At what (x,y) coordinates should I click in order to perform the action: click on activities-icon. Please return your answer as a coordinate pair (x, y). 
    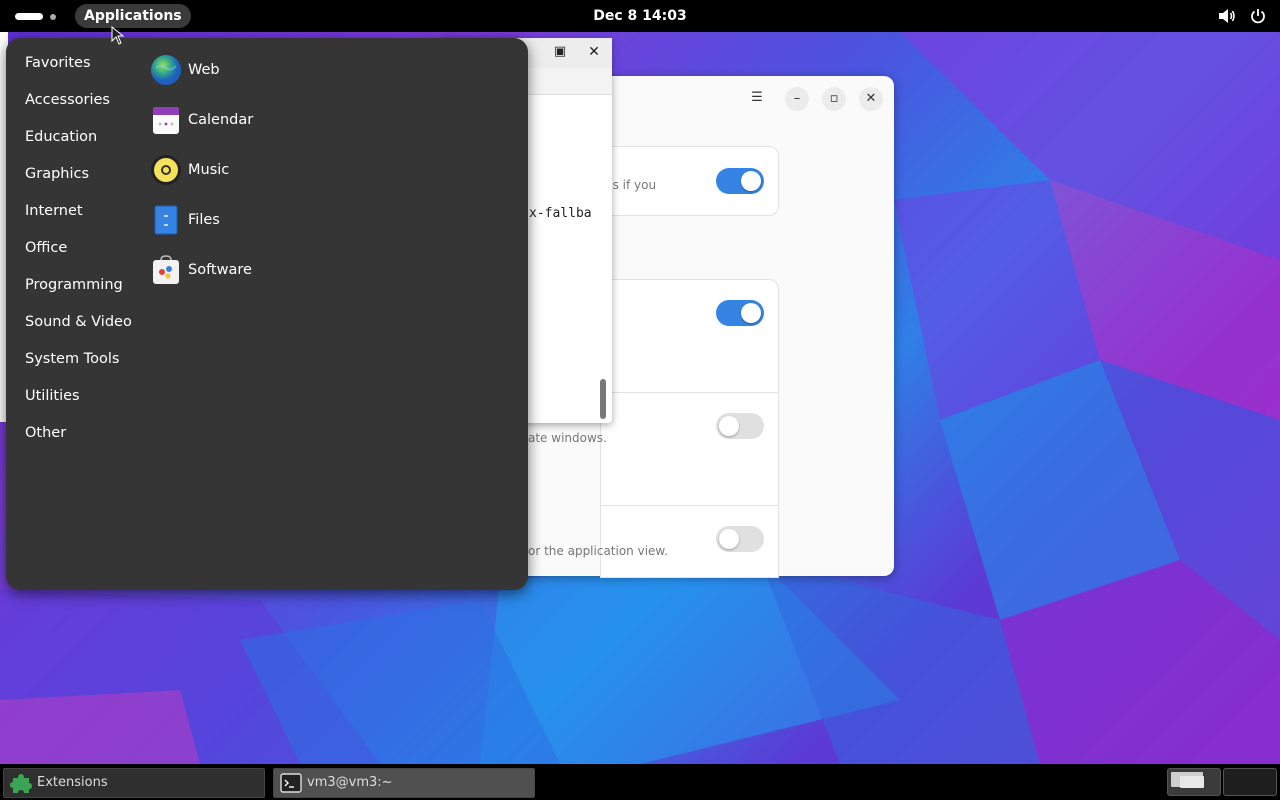
    Looking at the image, I should click on (37, 16).